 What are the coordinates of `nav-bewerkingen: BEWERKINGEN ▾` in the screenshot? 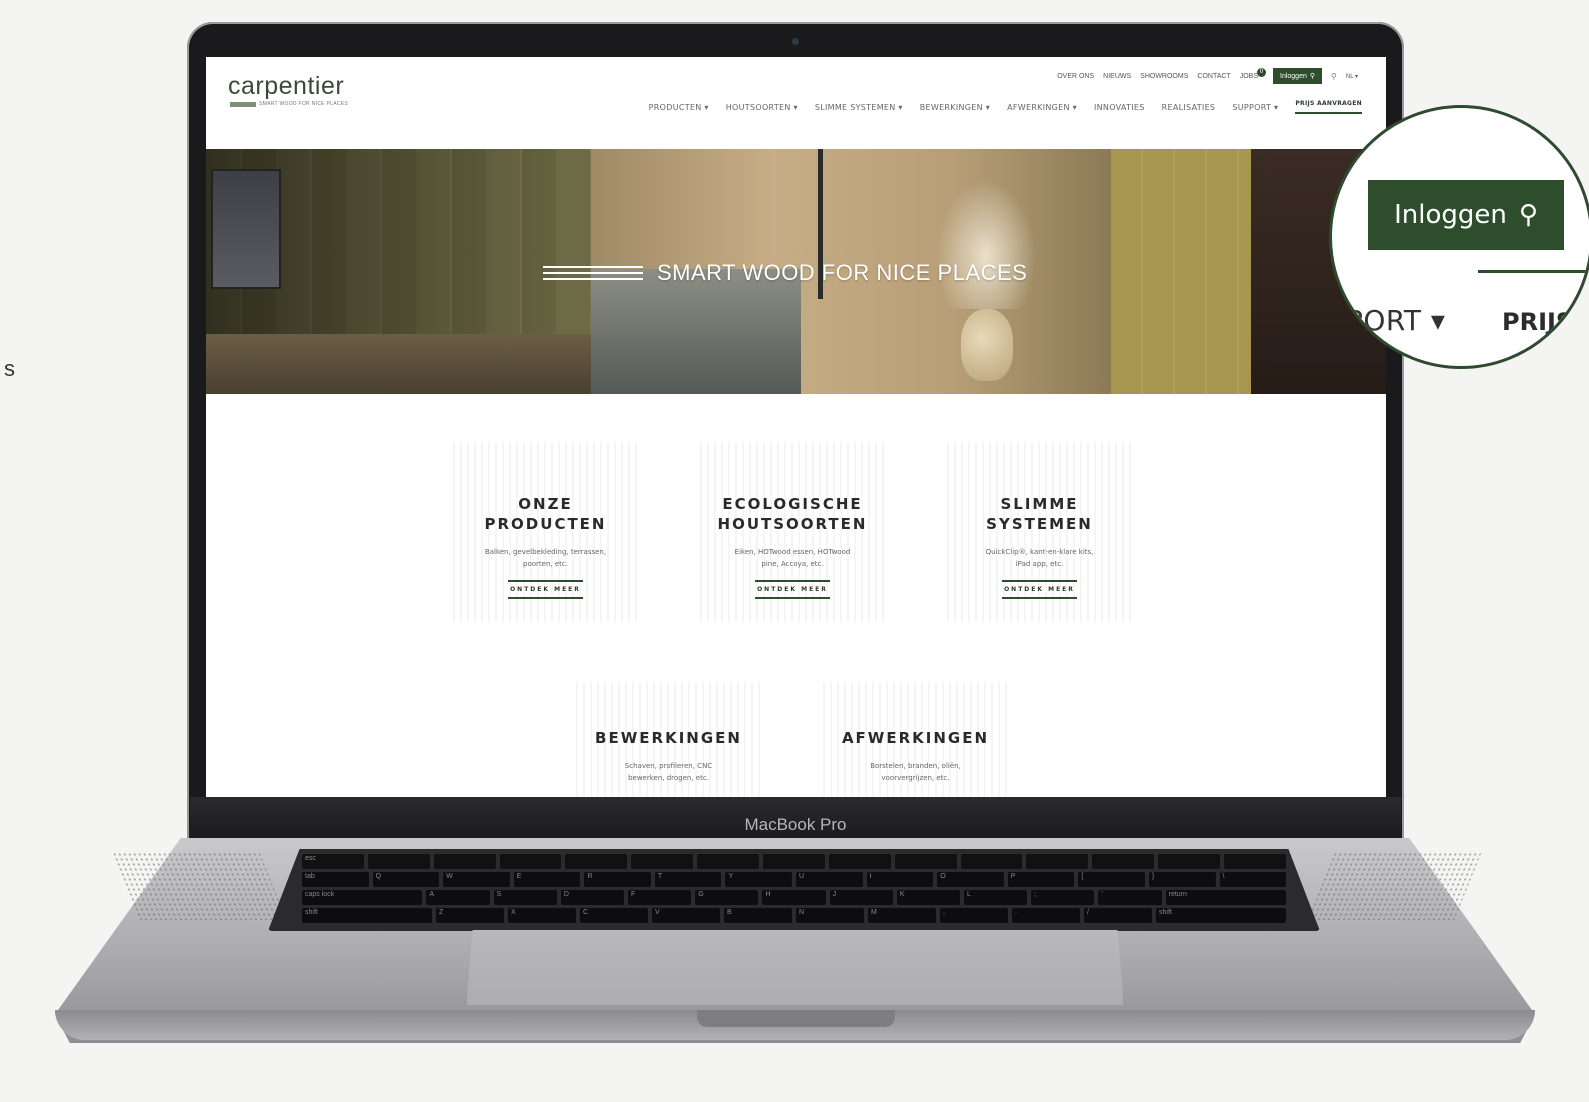 It's located at (955, 107).